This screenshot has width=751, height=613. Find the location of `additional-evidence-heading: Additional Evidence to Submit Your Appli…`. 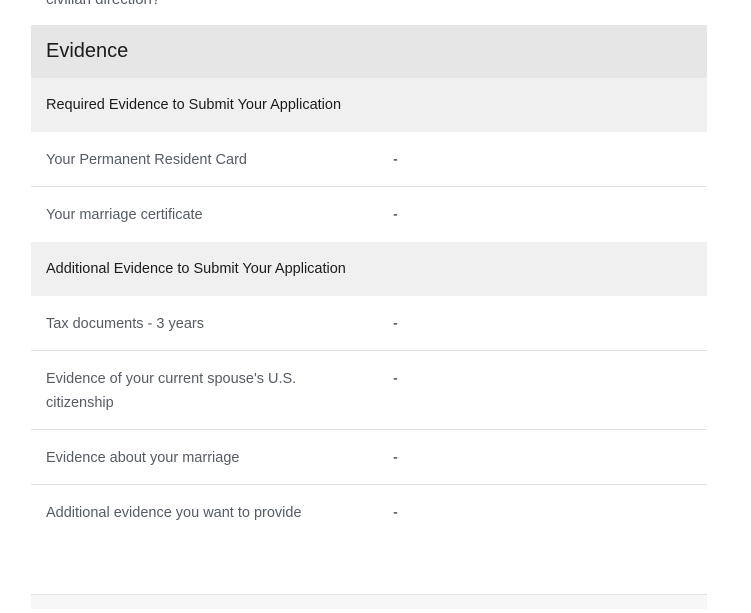

additional-evidence-heading: Additional Evidence to Submit Your Appli… is located at coordinates (369, 269).